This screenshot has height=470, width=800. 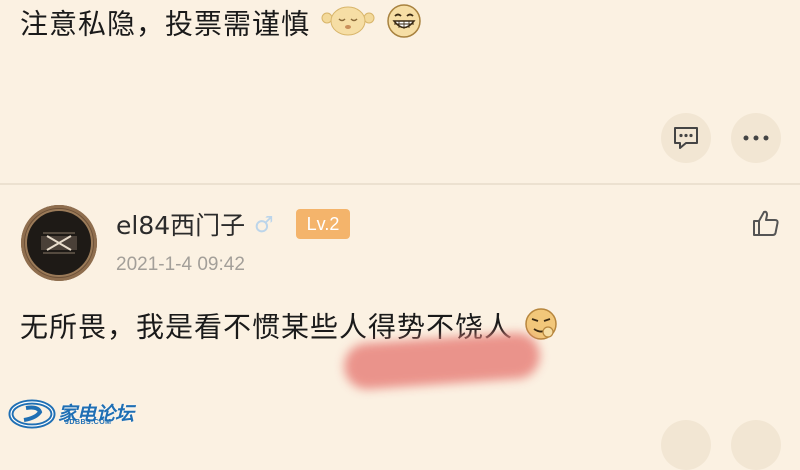 I want to click on comment-button, so click(x=686, y=138).